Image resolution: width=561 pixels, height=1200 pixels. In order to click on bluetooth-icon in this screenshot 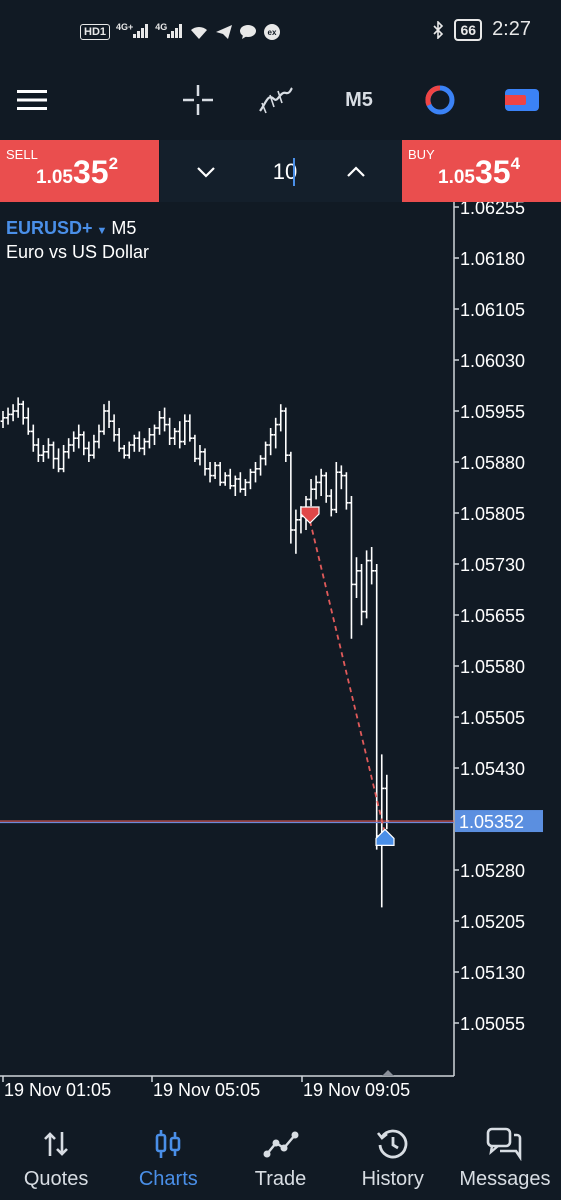, I will do `click(438, 29)`.